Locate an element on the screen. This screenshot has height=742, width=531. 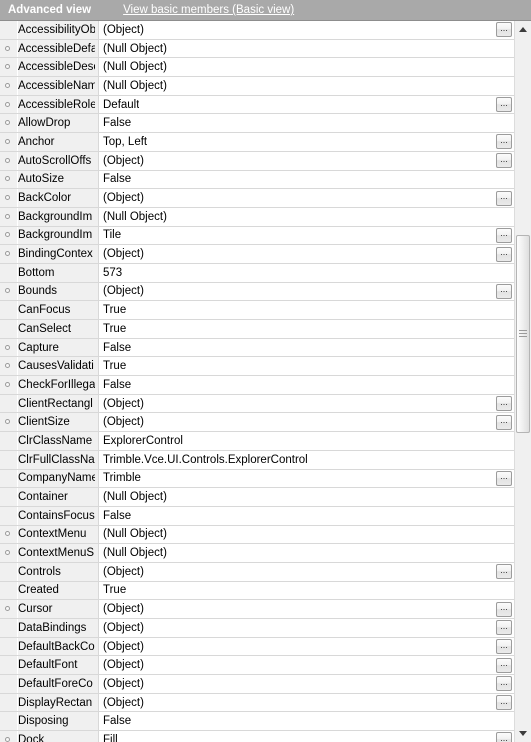
scrollbar-thumb is located at coordinates (523, 334).